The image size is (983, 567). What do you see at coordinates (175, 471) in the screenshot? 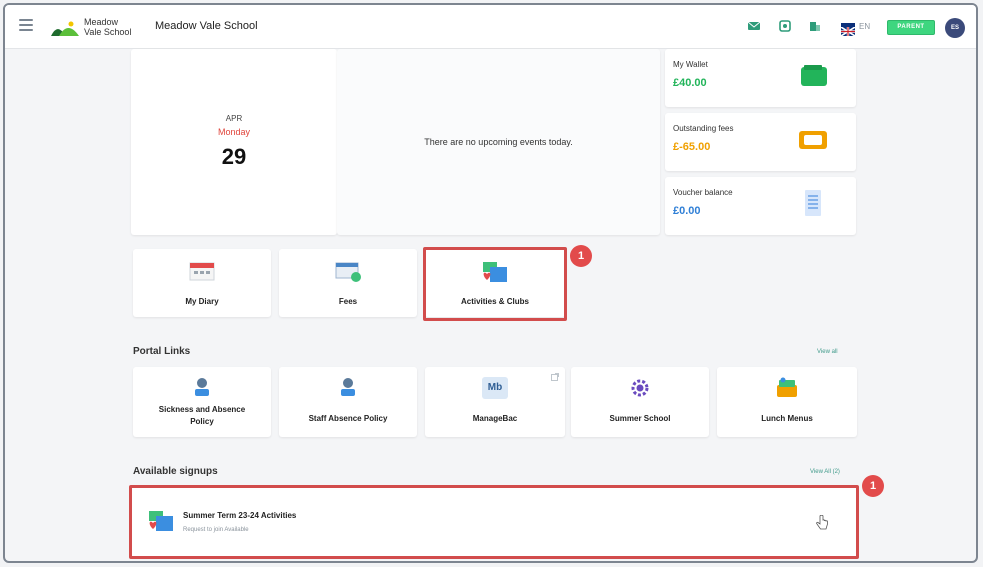
I see `available-signups-title: Available signups` at bounding box center [175, 471].